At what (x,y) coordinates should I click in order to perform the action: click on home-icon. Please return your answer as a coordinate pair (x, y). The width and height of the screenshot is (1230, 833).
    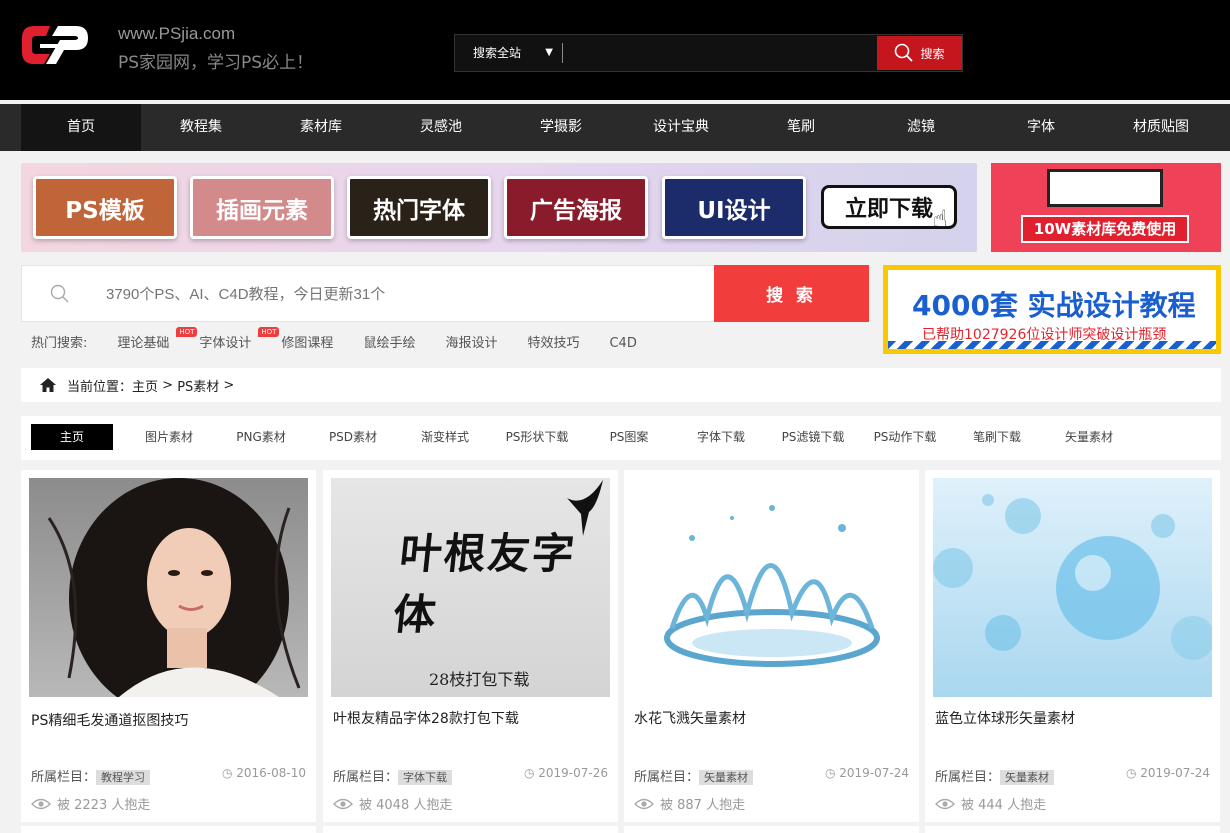
    Looking at the image, I should click on (48, 385).